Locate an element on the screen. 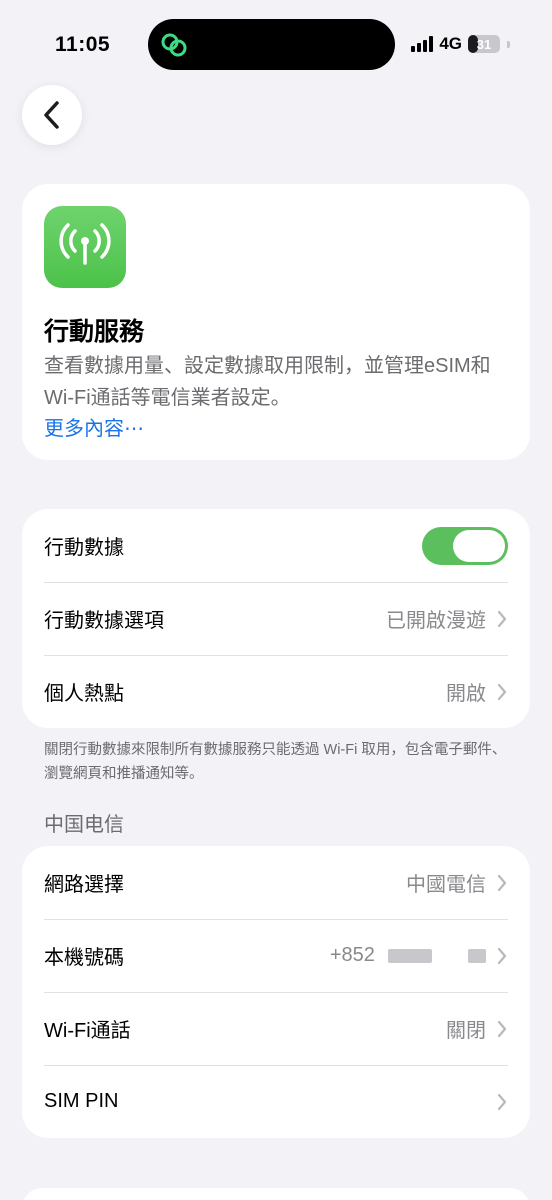 Image resolution: width=552 pixels, height=1200 pixels. row-value: 中國電信 is located at coordinates (446, 885).